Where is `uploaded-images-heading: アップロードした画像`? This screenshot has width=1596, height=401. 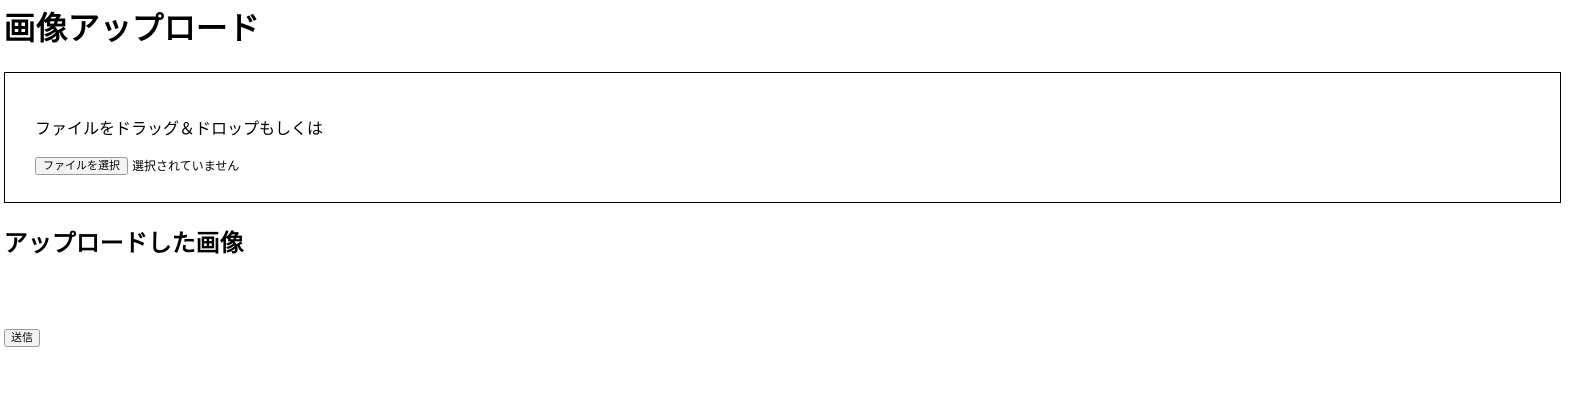
uploaded-images-heading: アップロードした画像 is located at coordinates (124, 243).